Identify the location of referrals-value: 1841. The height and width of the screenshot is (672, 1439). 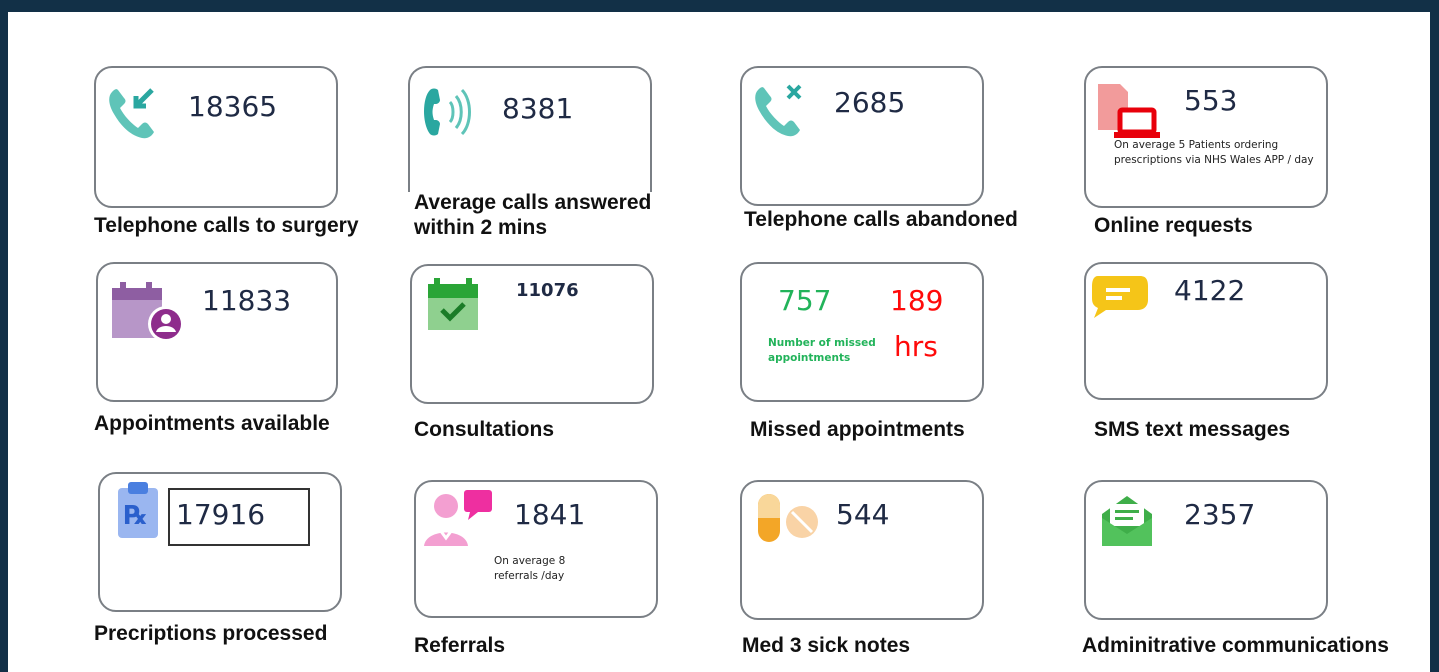
(550, 514).